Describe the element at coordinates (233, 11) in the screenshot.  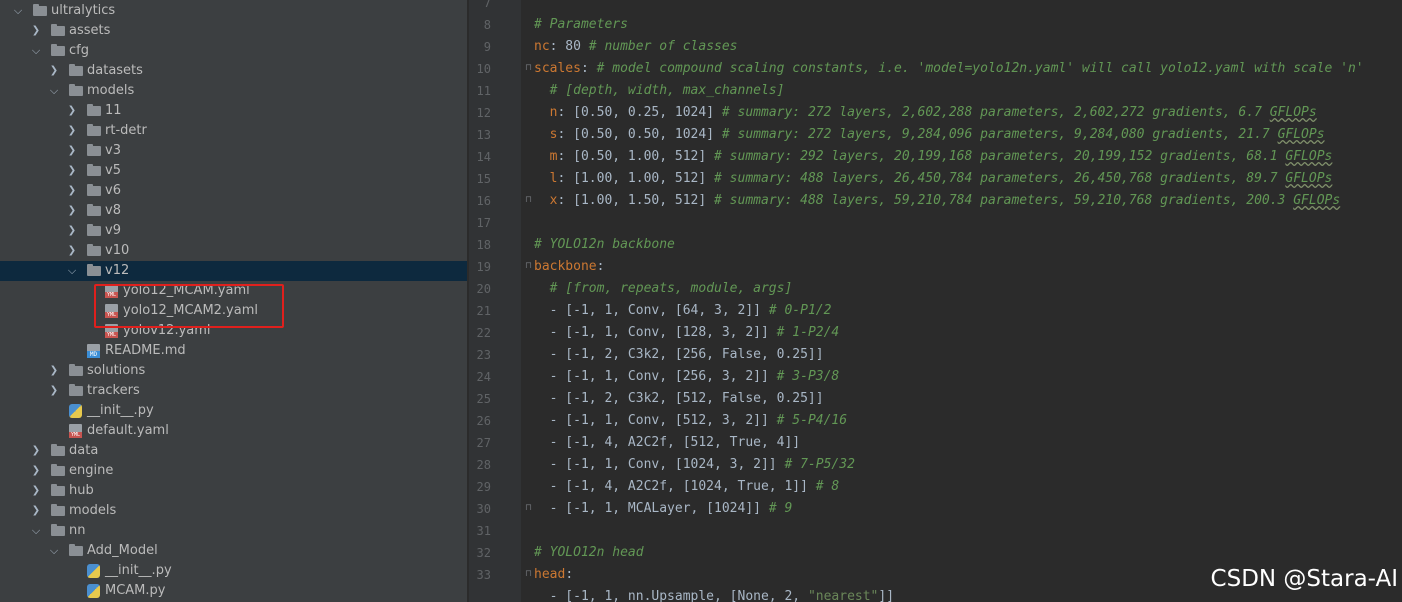
I see `tree-item-ultralytics: ⌵ ultralytics` at that location.